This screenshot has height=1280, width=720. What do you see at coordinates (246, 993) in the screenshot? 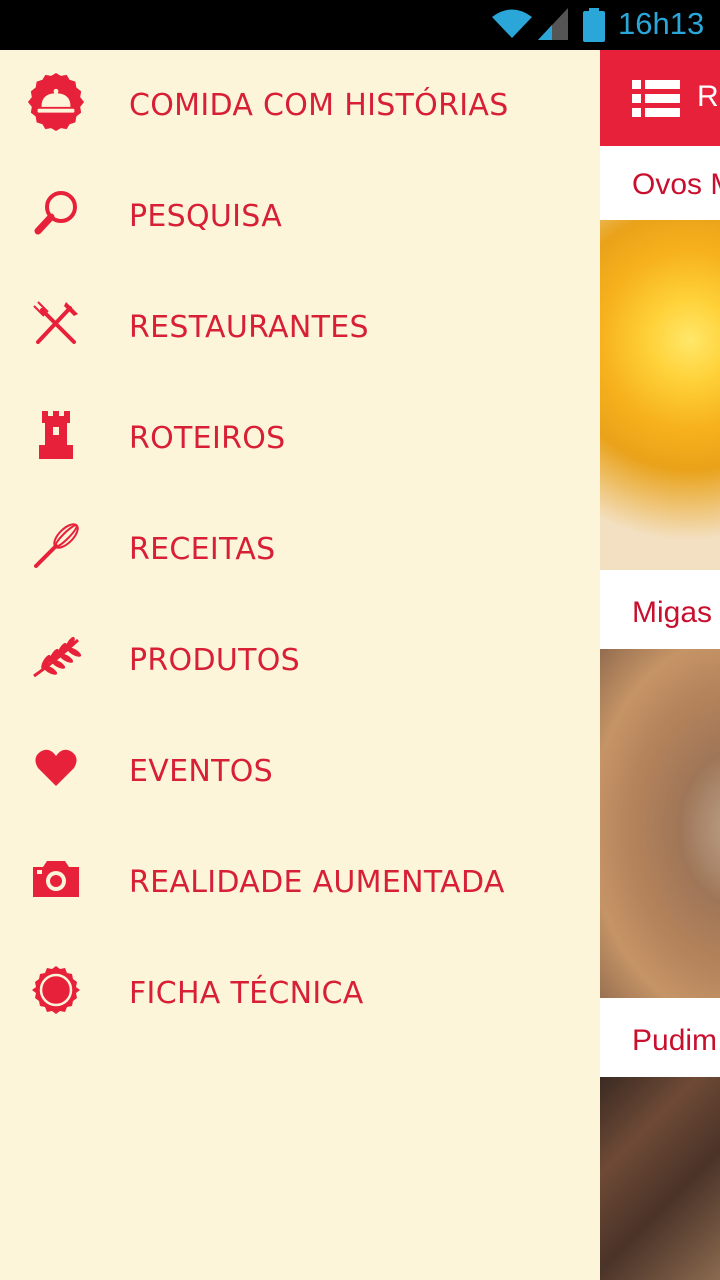
I see `drawer-item-label: FICHA TÉCNICA` at bounding box center [246, 993].